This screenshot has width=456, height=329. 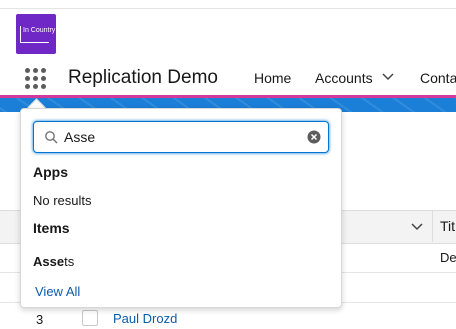 What do you see at coordinates (388, 77) in the screenshot?
I see `chevron-down-icon` at bounding box center [388, 77].